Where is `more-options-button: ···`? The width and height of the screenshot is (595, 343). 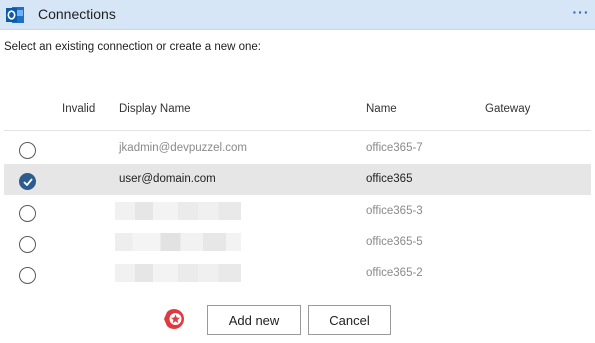 more-options-button: ··· is located at coordinates (581, 13).